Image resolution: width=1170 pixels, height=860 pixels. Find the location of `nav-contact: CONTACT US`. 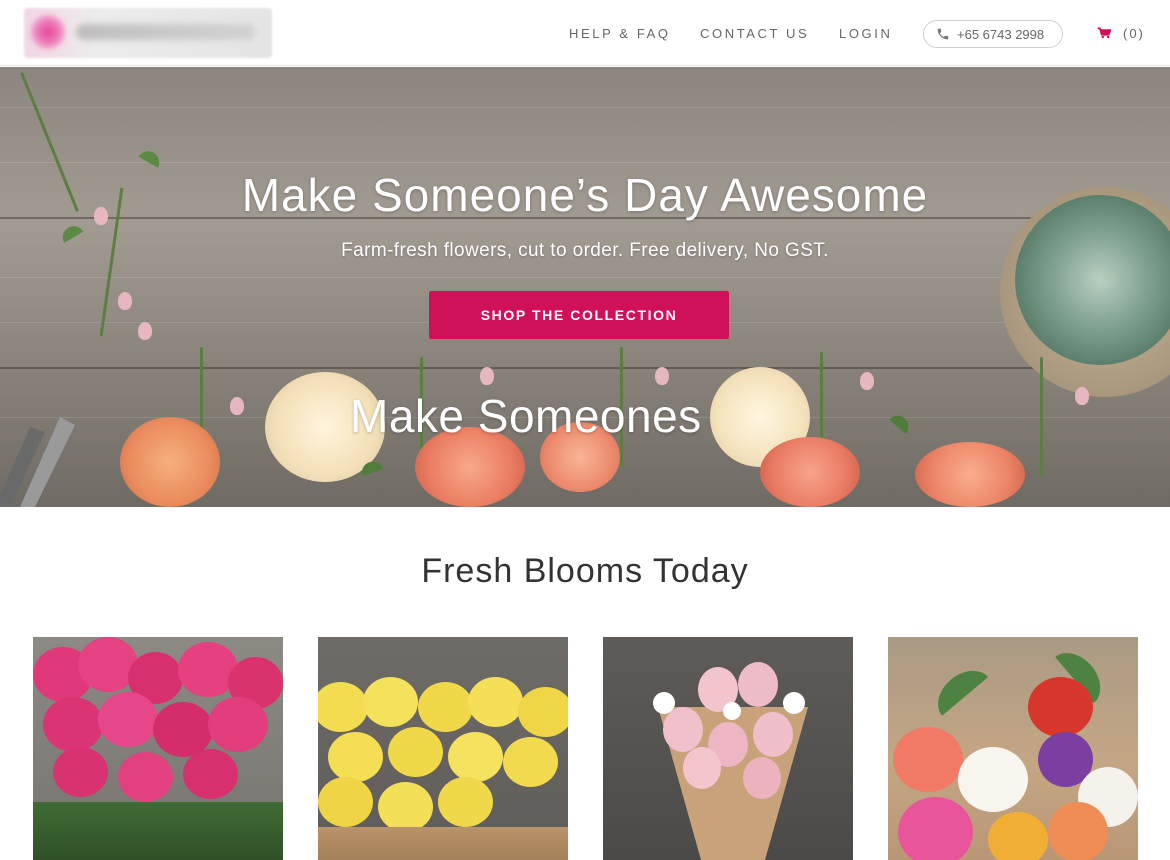

nav-contact: CONTACT US is located at coordinates (754, 33).